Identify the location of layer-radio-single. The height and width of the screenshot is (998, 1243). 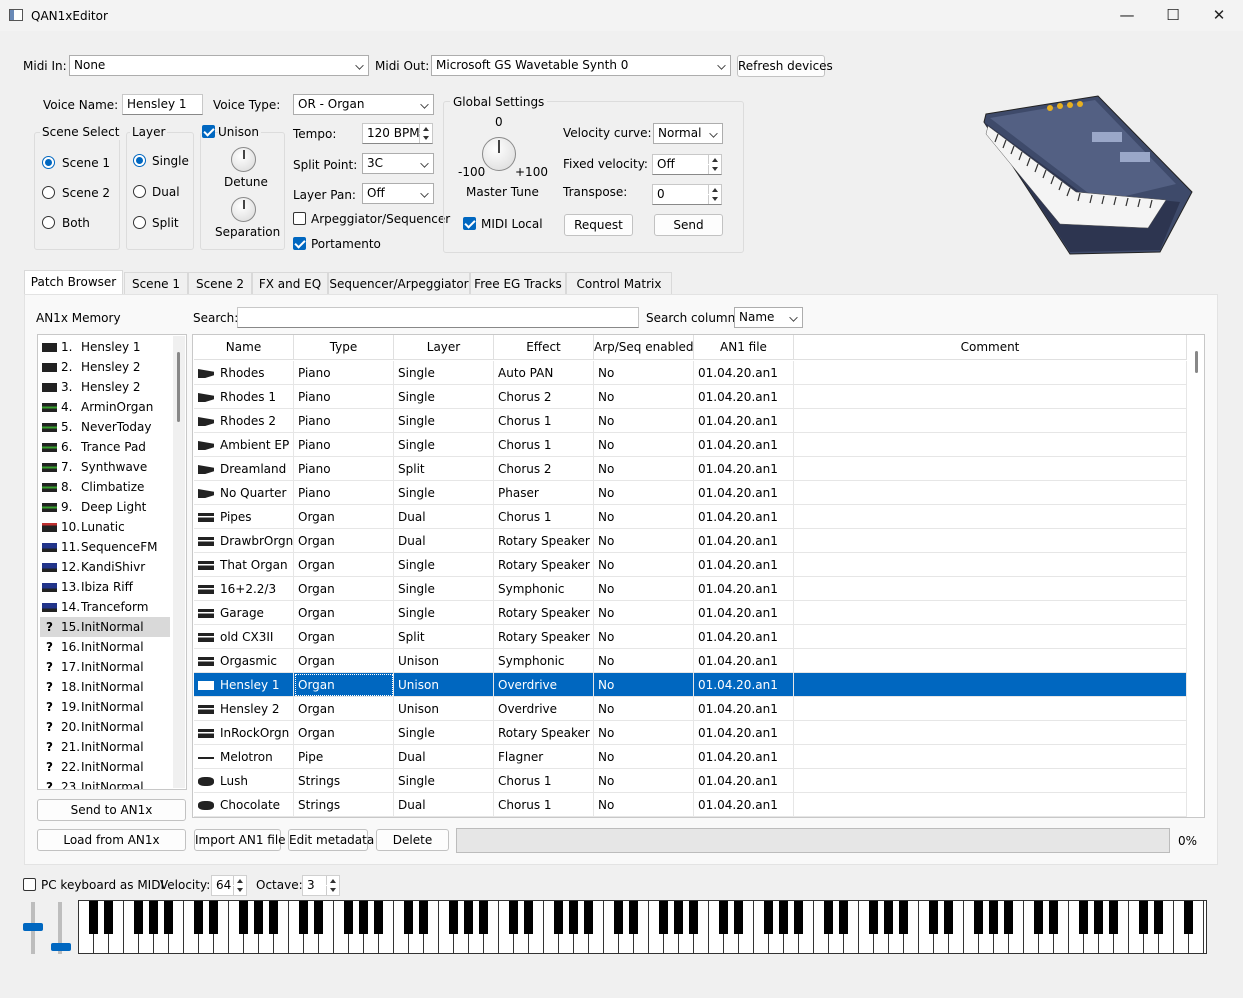
(139, 160).